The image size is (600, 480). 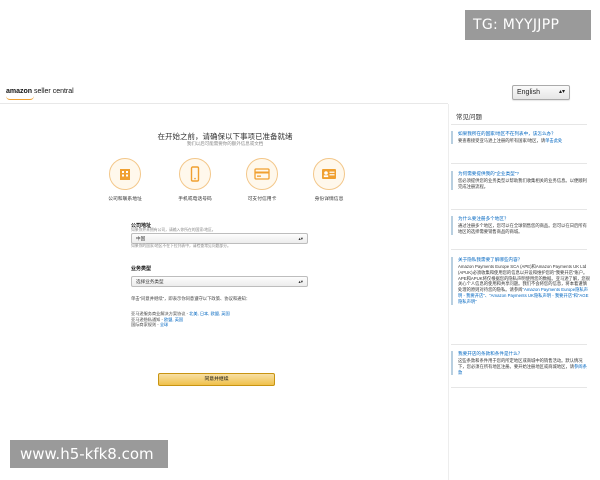 What do you see at coordinates (160, 313) in the screenshot?
I see `policy-text: 亚马逊服务商业解决方案协议 -` at bounding box center [160, 313].